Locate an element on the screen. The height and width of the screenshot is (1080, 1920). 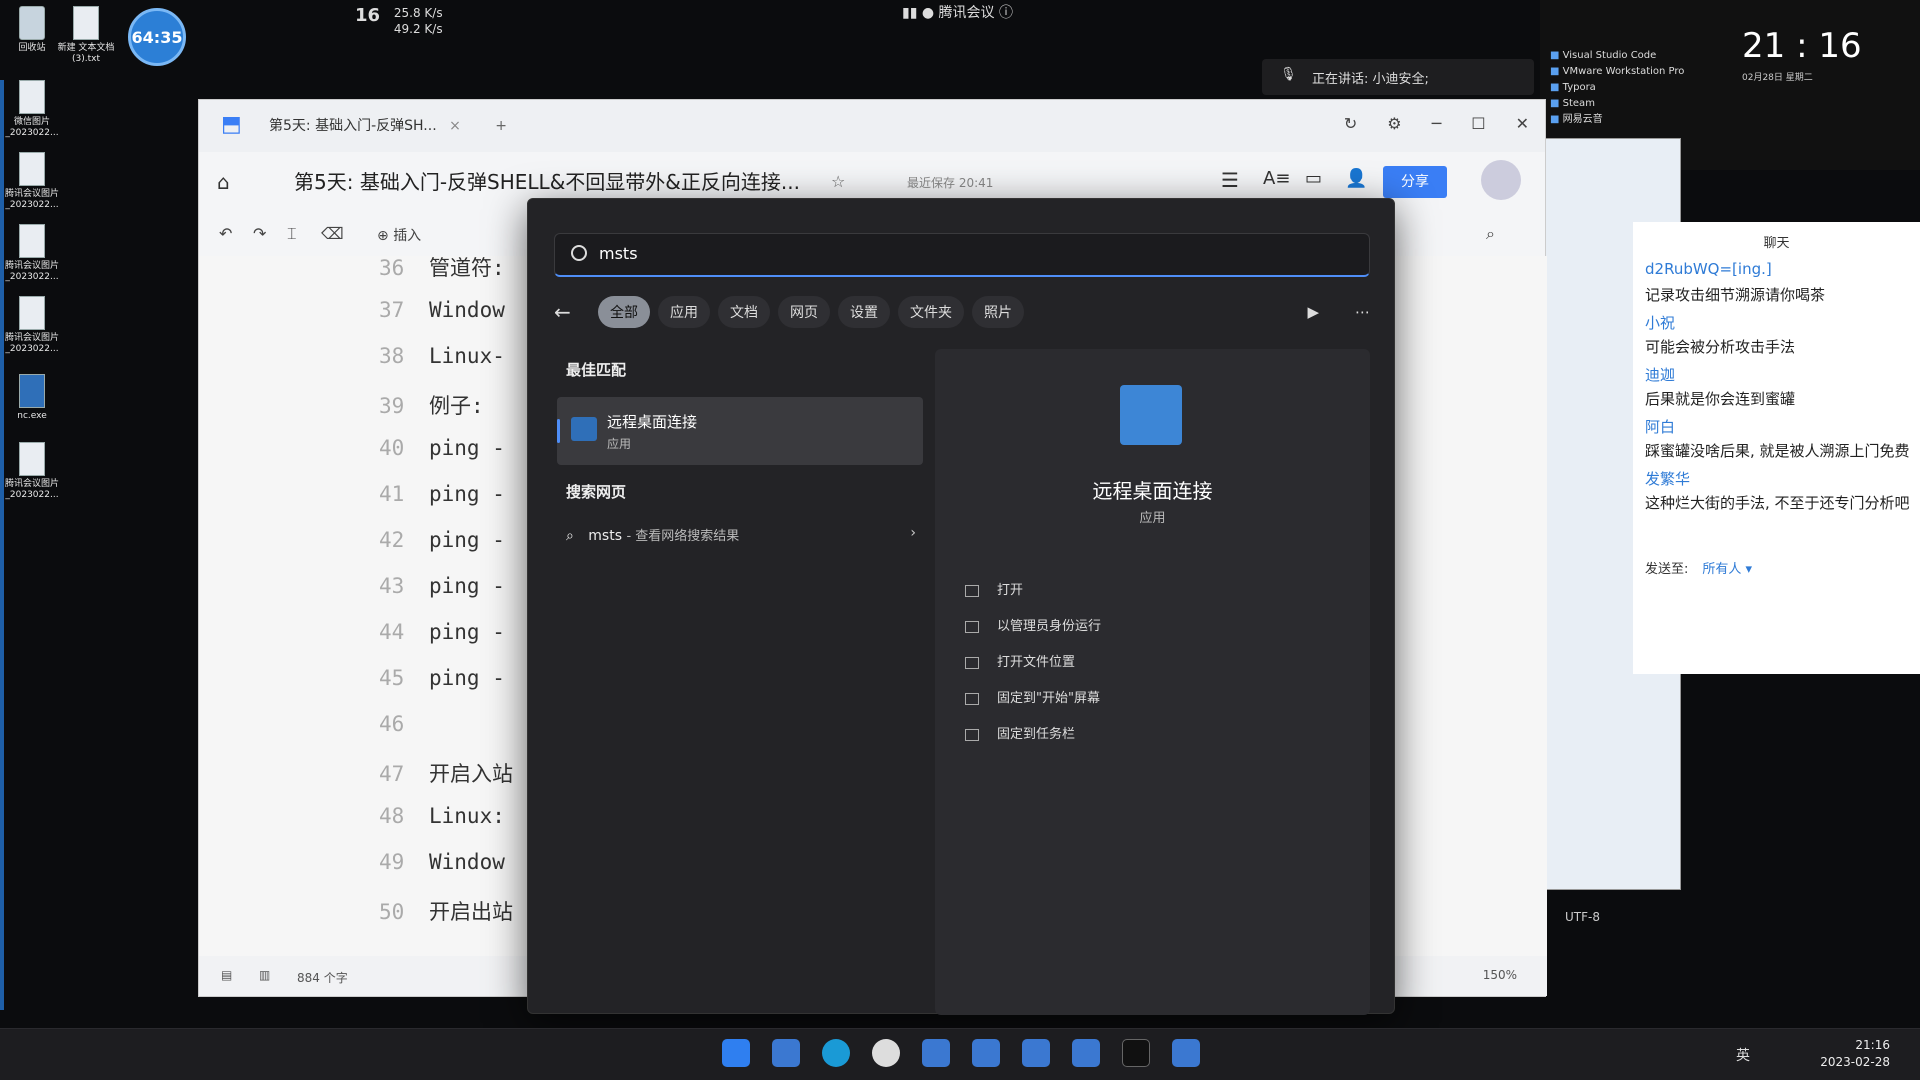
result-kind: 应用 is located at coordinates (619, 444).